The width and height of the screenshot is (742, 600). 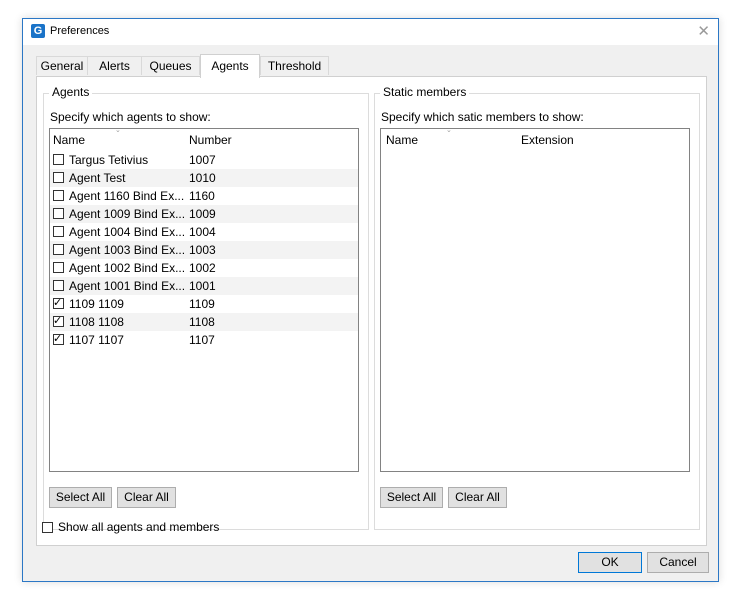 What do you see at coordinates (71, 92) in the screenshot?
I see `agents-group-title: Agents` at bounding box center [71, 92].